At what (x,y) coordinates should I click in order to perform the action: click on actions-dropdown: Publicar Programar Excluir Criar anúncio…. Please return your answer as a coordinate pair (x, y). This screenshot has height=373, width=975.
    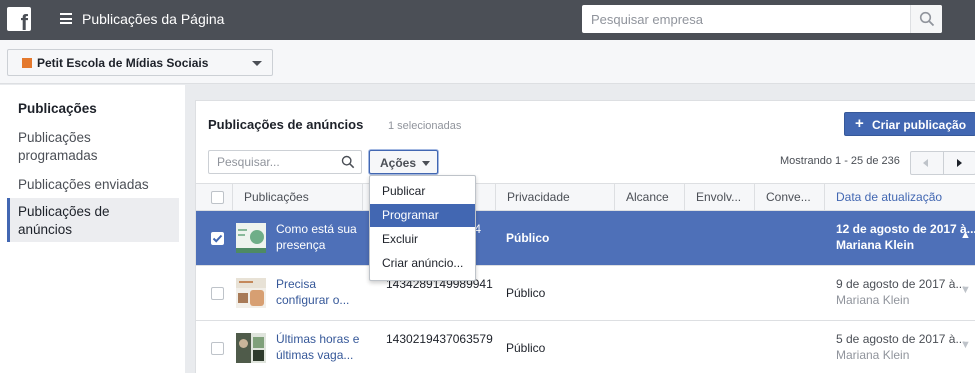
    Looking at the image, I should click on (422, 228).